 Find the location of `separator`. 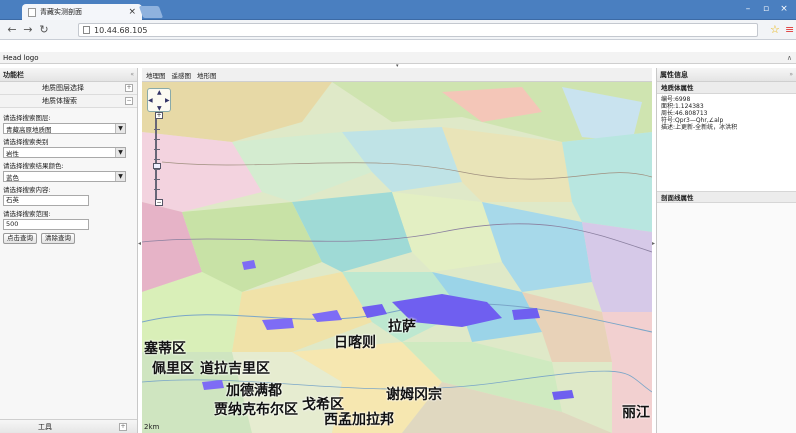

separator is located at coordinates (398, 46).